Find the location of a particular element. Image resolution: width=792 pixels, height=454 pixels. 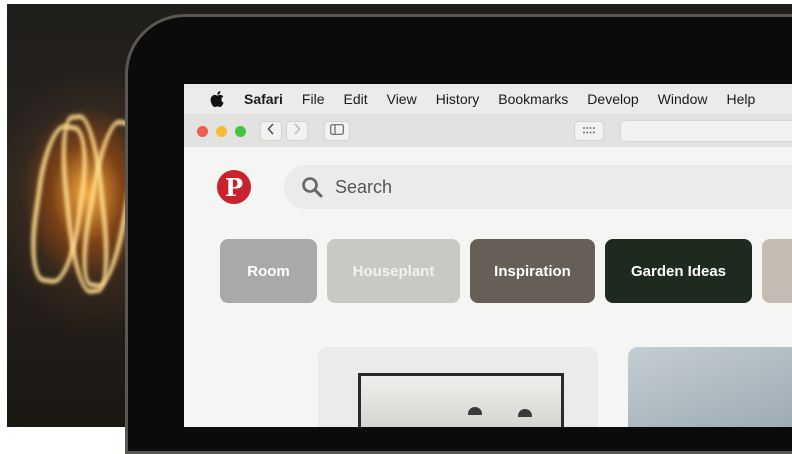

grid-icon is located at coordinates (589, 131).